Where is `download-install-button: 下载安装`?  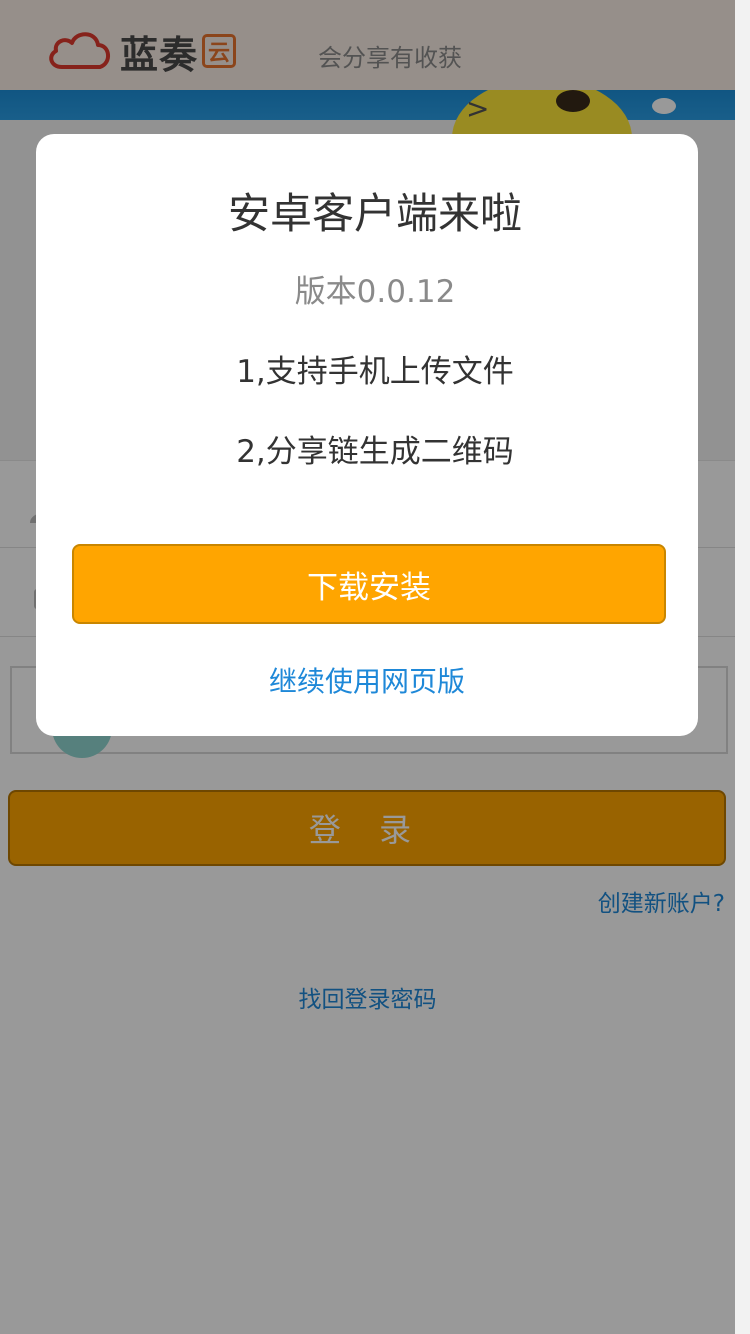 download-install-button: 下载安装 is located at coordinates (369, 584).